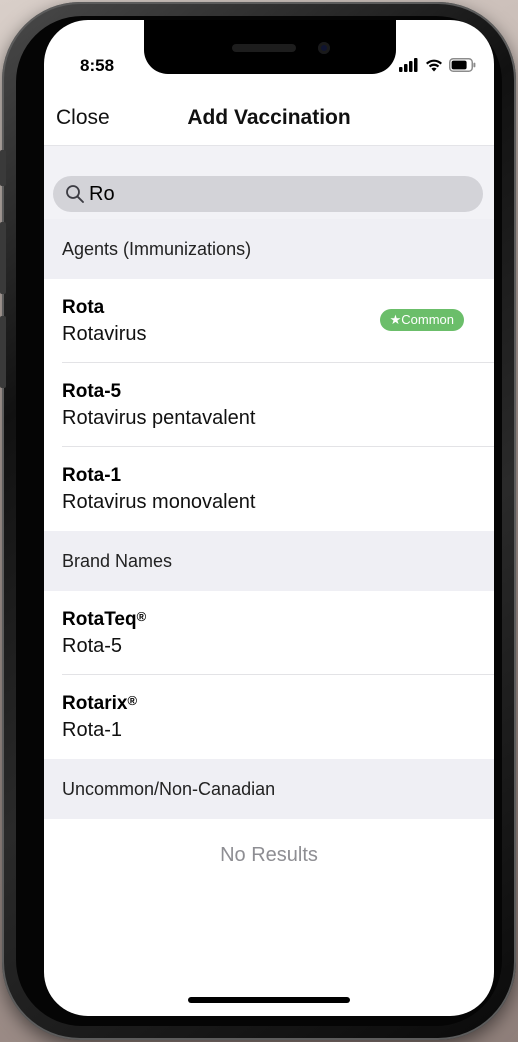 Image resolution: width=518 pixels, height=1042 pixels. Describe the element at coordinates (117, 561) in the screenshot. I see `section-header-label: Brand Names` at that location.